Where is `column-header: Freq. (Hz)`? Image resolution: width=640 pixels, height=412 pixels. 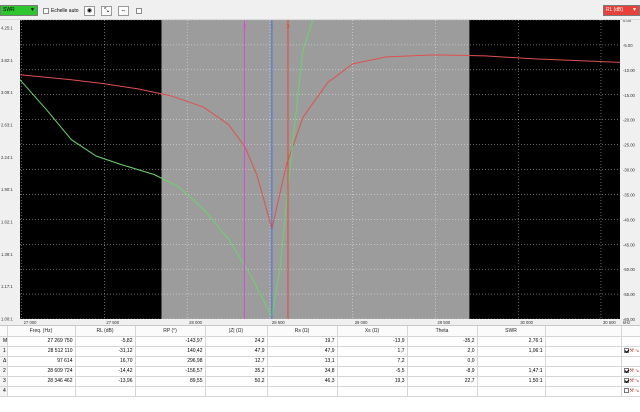
column-header: Freq. (Hz) is located at coordinates (41, 331).